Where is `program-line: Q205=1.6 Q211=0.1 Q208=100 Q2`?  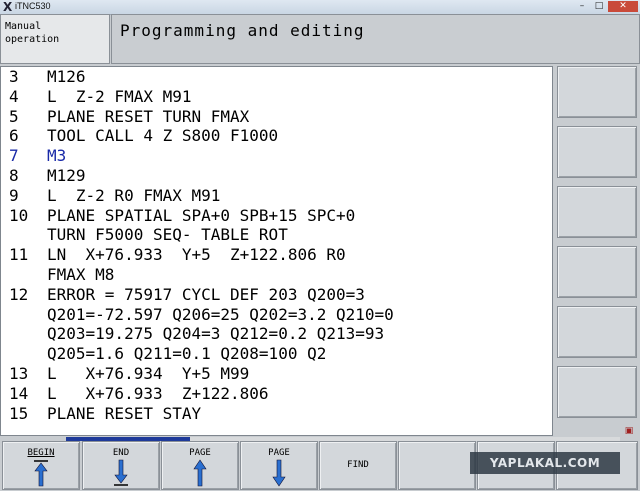
program-line: Q205=1.6 Q211=0.1 Q208=100 Q2 is located at coordinates (276, 354).